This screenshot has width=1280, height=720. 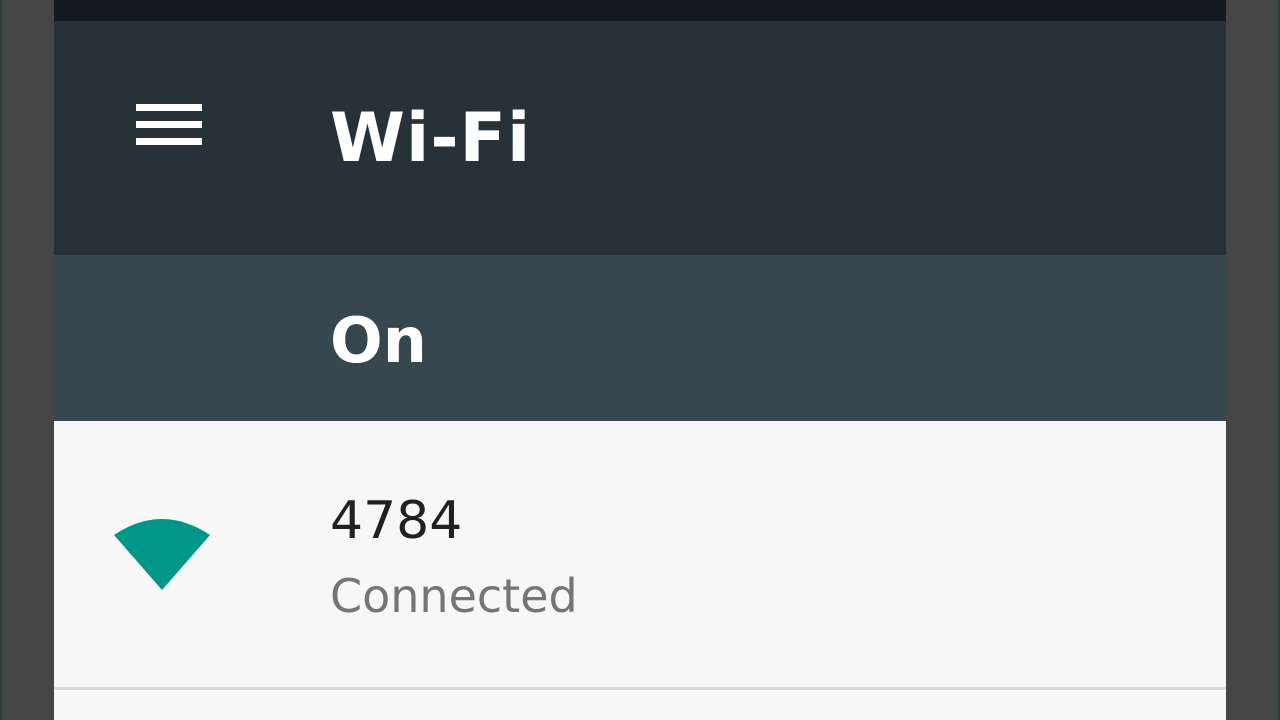 What do you see at coordinates (396, 521) in the screenshot?
I see `network-name: 4784` at bounding box center [396, 521].